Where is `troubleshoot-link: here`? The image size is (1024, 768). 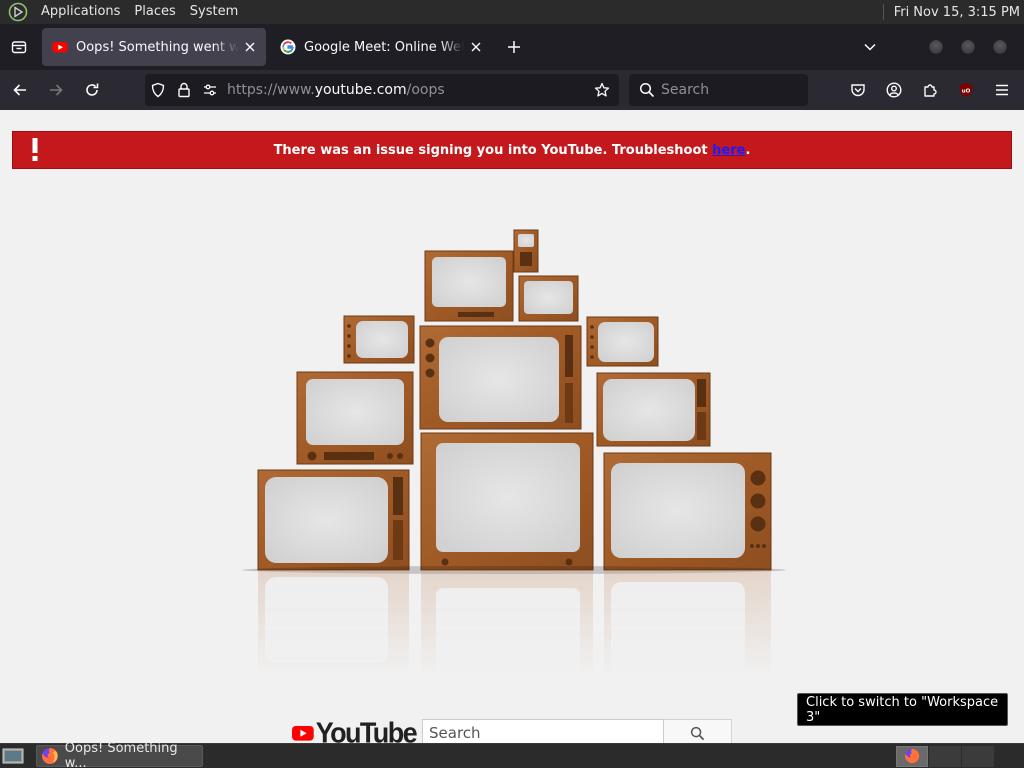
troubleshoot-link: here is located at coordinates (728, 150).